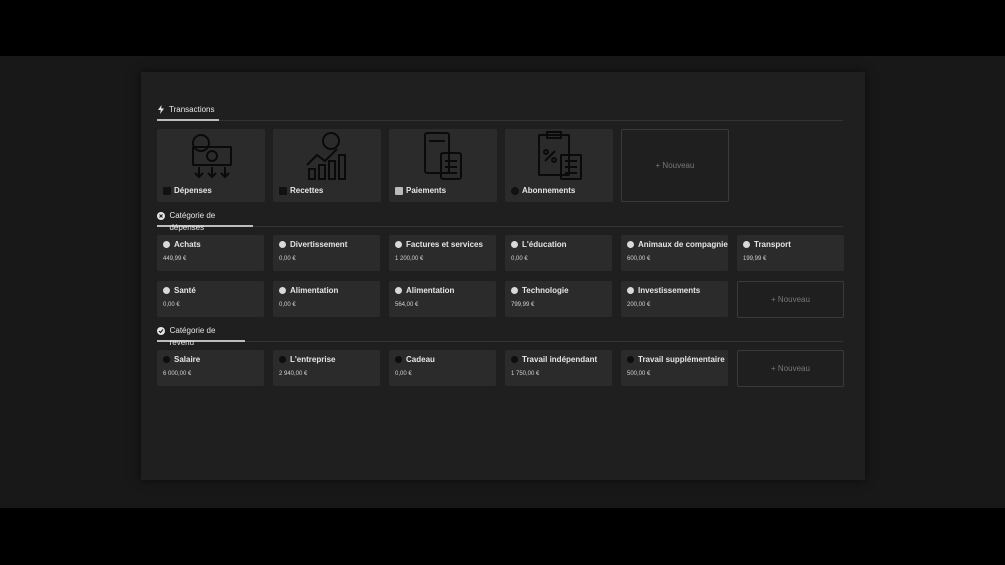  Describe the element at coordinates (544, 244) in the screenshot. I see `category-name: L'éducation` at that location.